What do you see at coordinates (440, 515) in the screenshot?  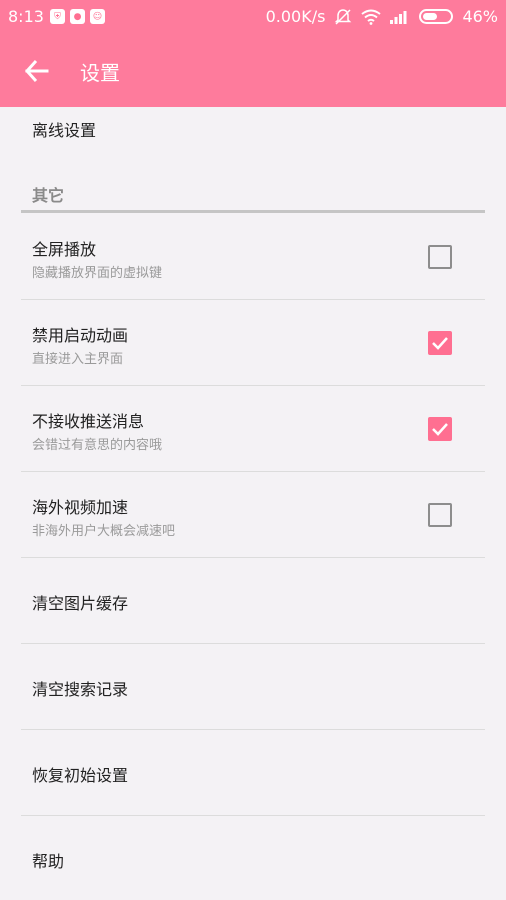 I see `overseas-acceleration-checkbox` at bounding box center [440, 515].